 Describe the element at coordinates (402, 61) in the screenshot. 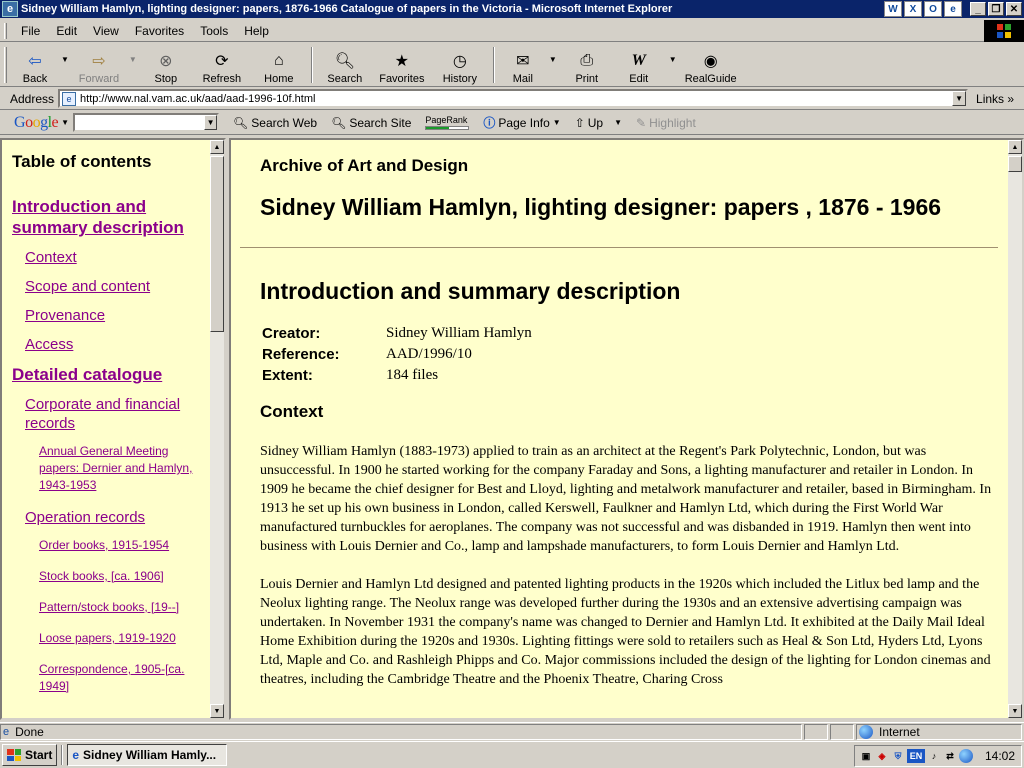

I see `favorites-folder-icon: ★` at that location.